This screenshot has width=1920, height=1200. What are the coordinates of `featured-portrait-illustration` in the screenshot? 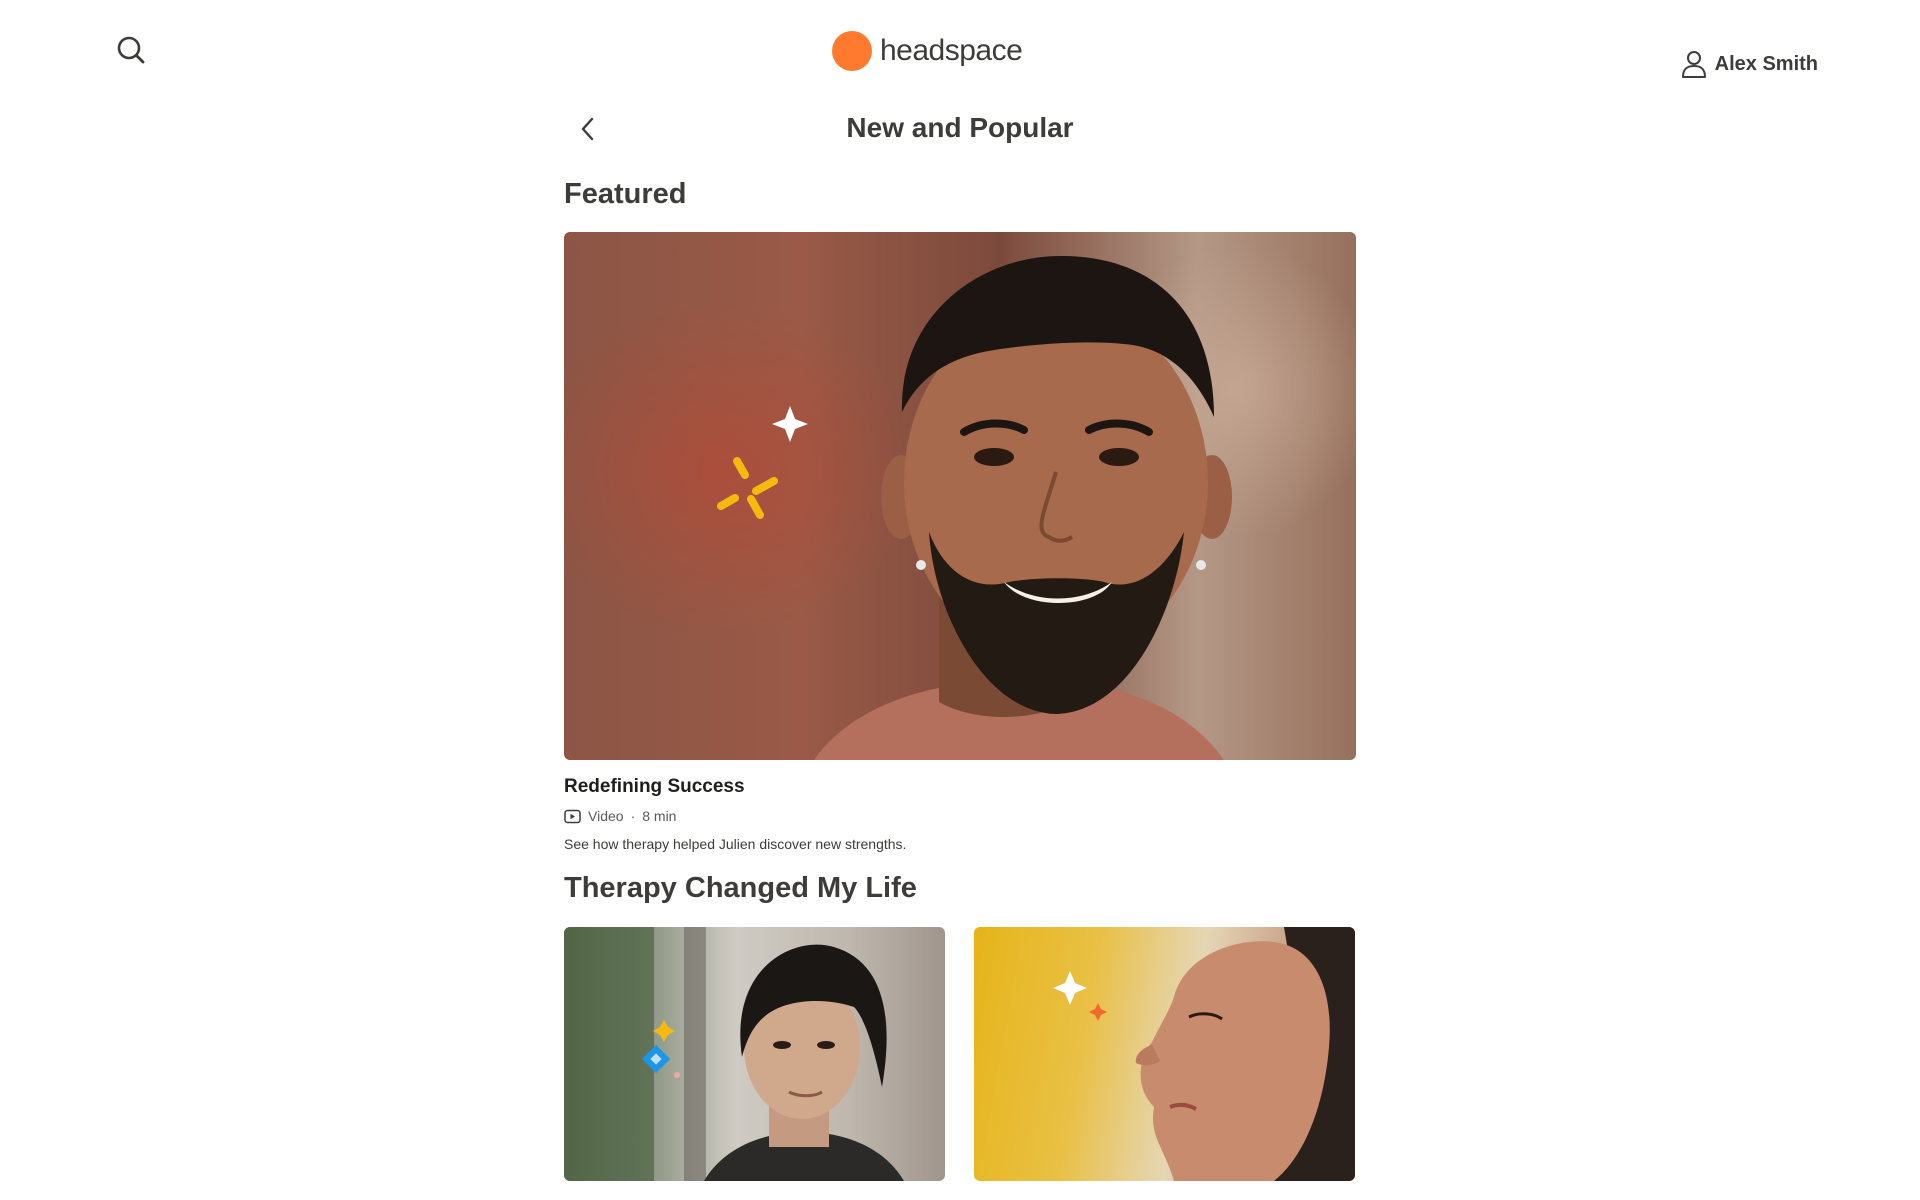 It's located at (974, 507).